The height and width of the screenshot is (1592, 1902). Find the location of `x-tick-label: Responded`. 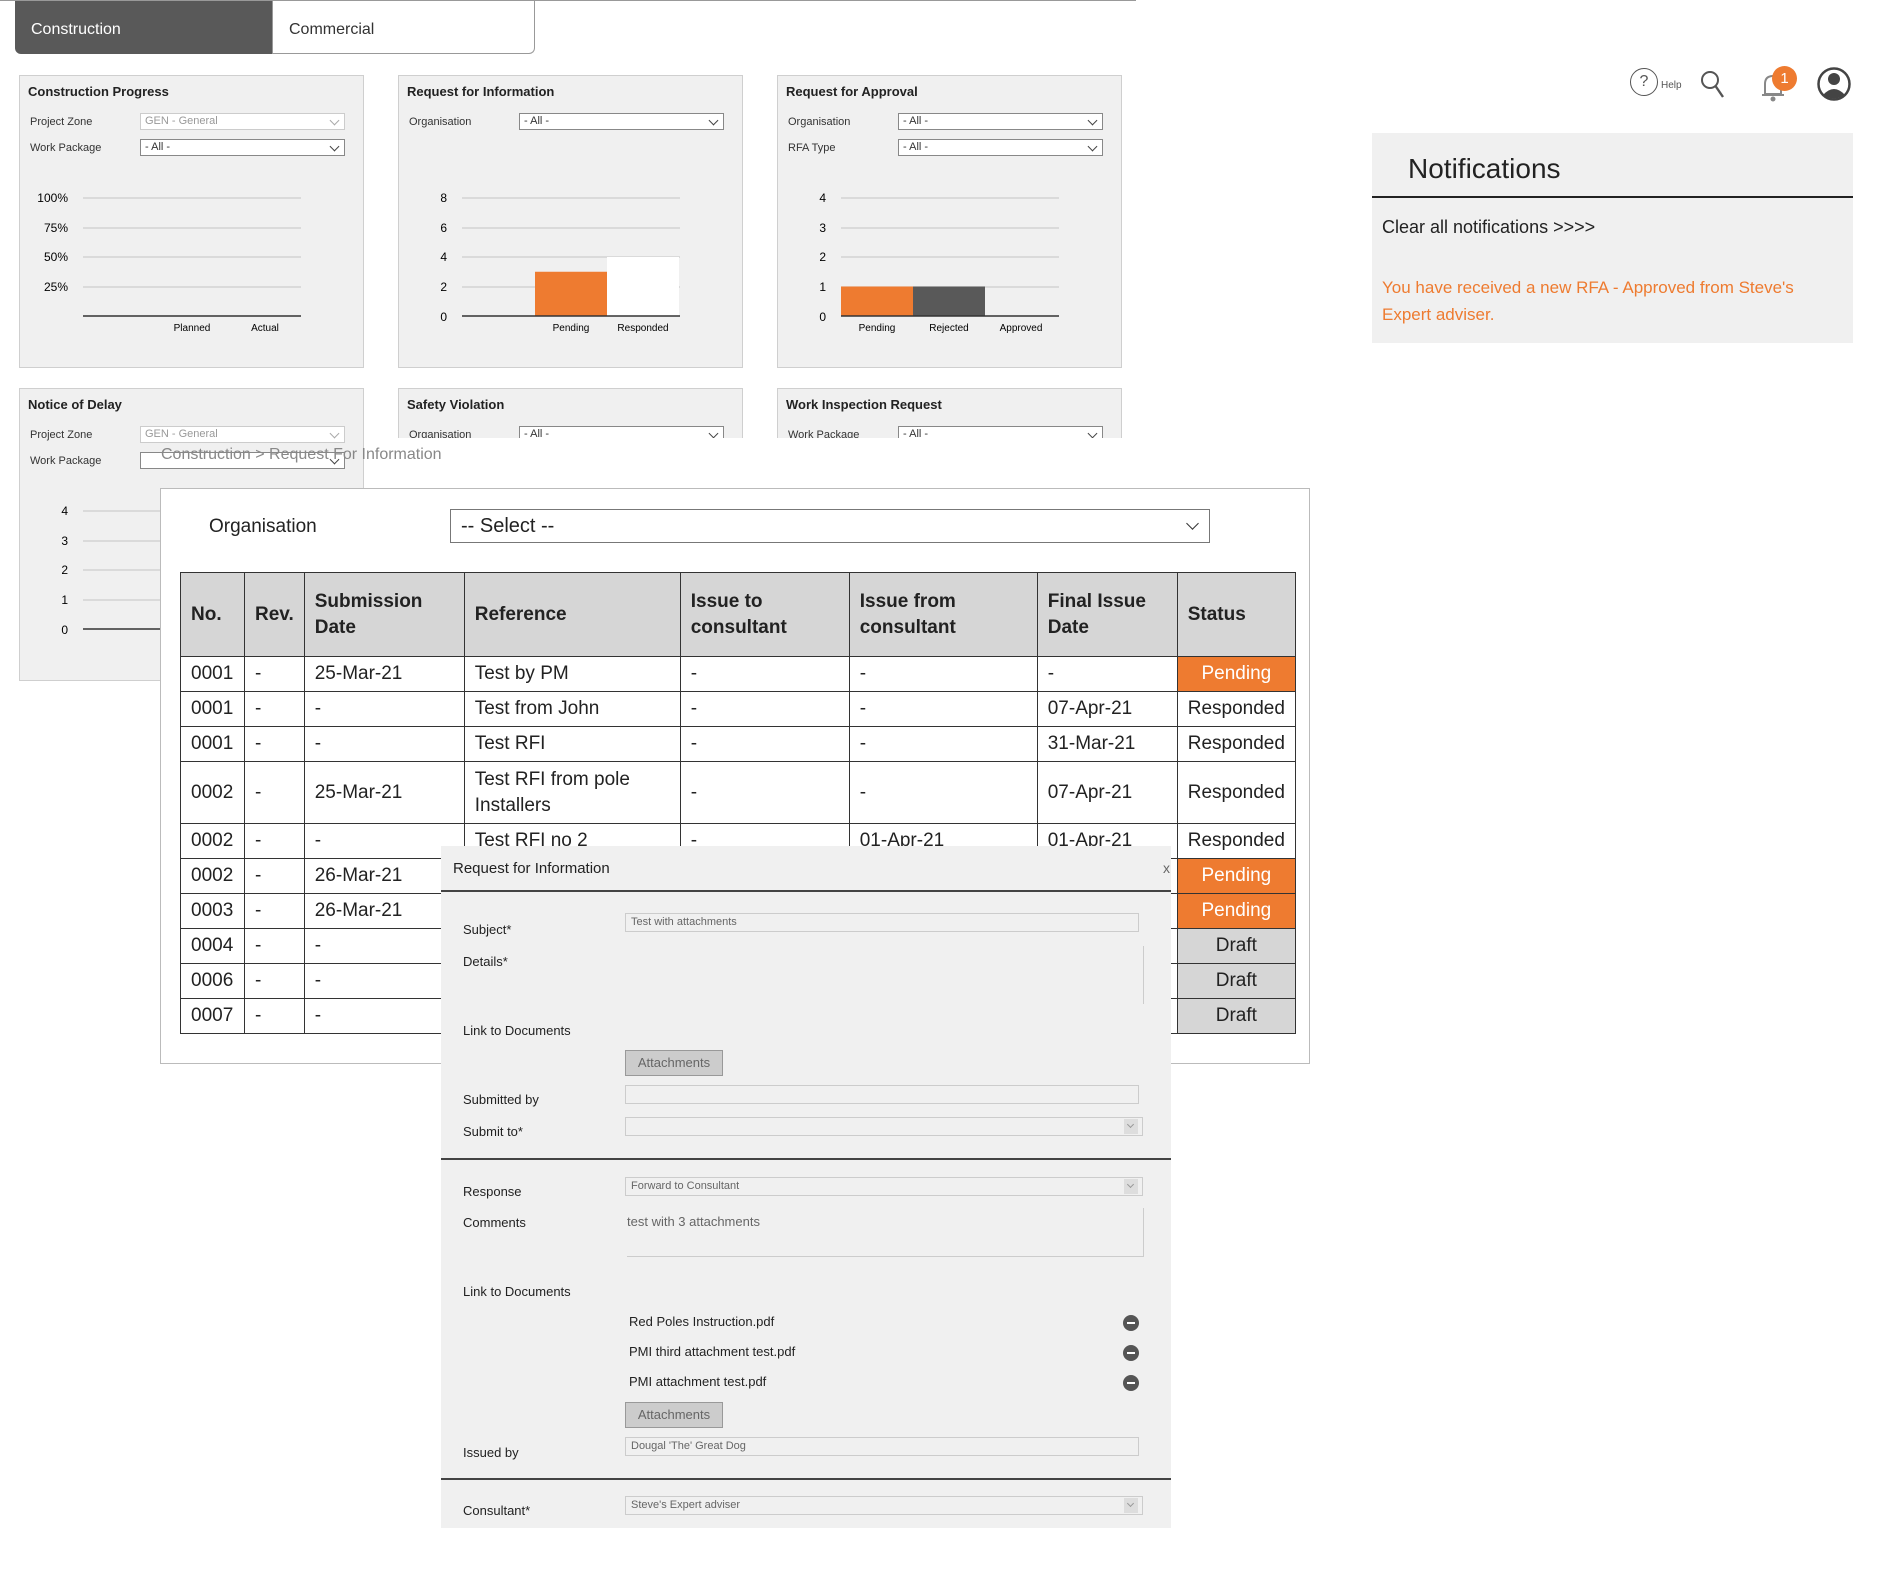

x-tick-label: Responded is located at coordinates (642, 328).